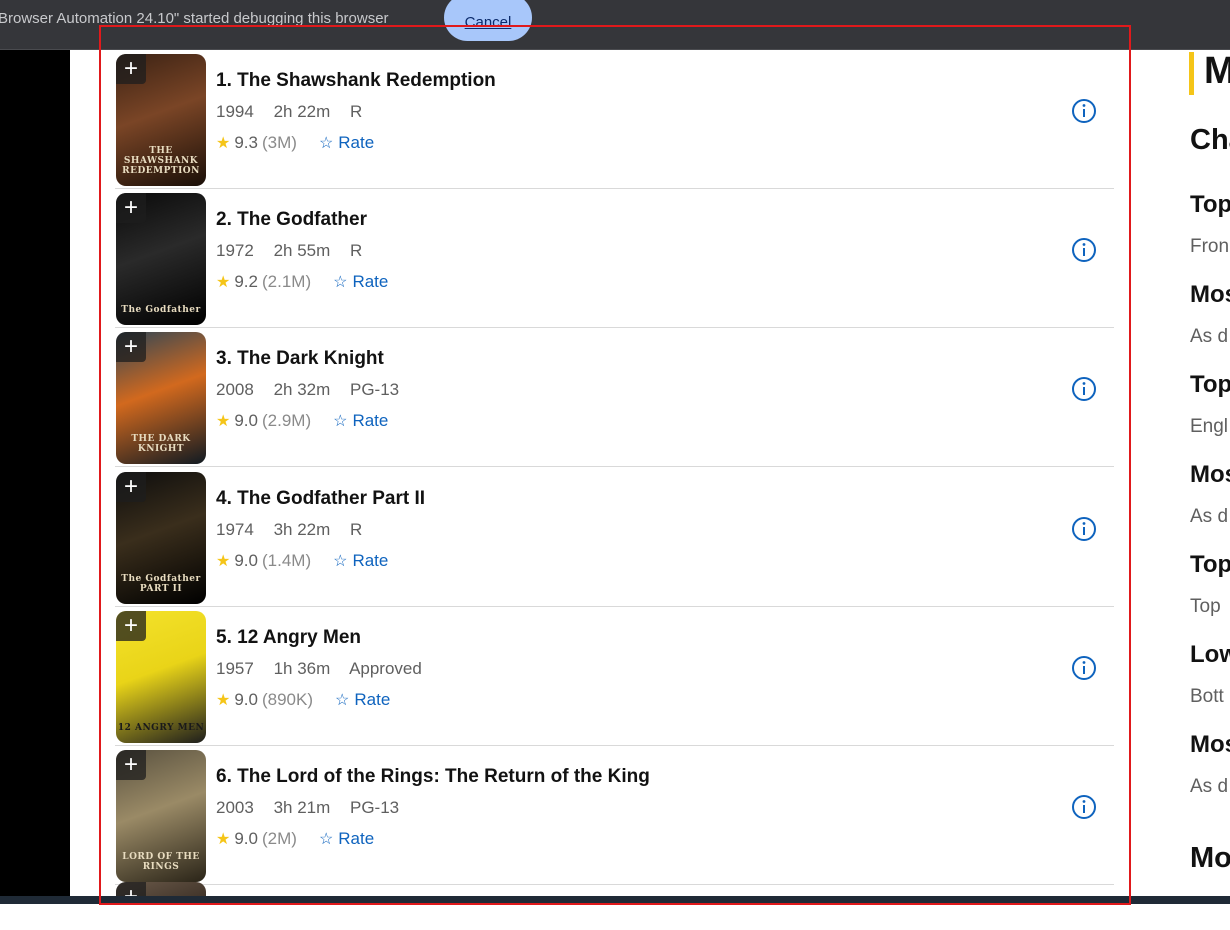 The image size is (1230, 930). Describe the element at coordinates (320, 499) in the screenshot. I see `movie-title: 4. The Godfather Part II` at that location.